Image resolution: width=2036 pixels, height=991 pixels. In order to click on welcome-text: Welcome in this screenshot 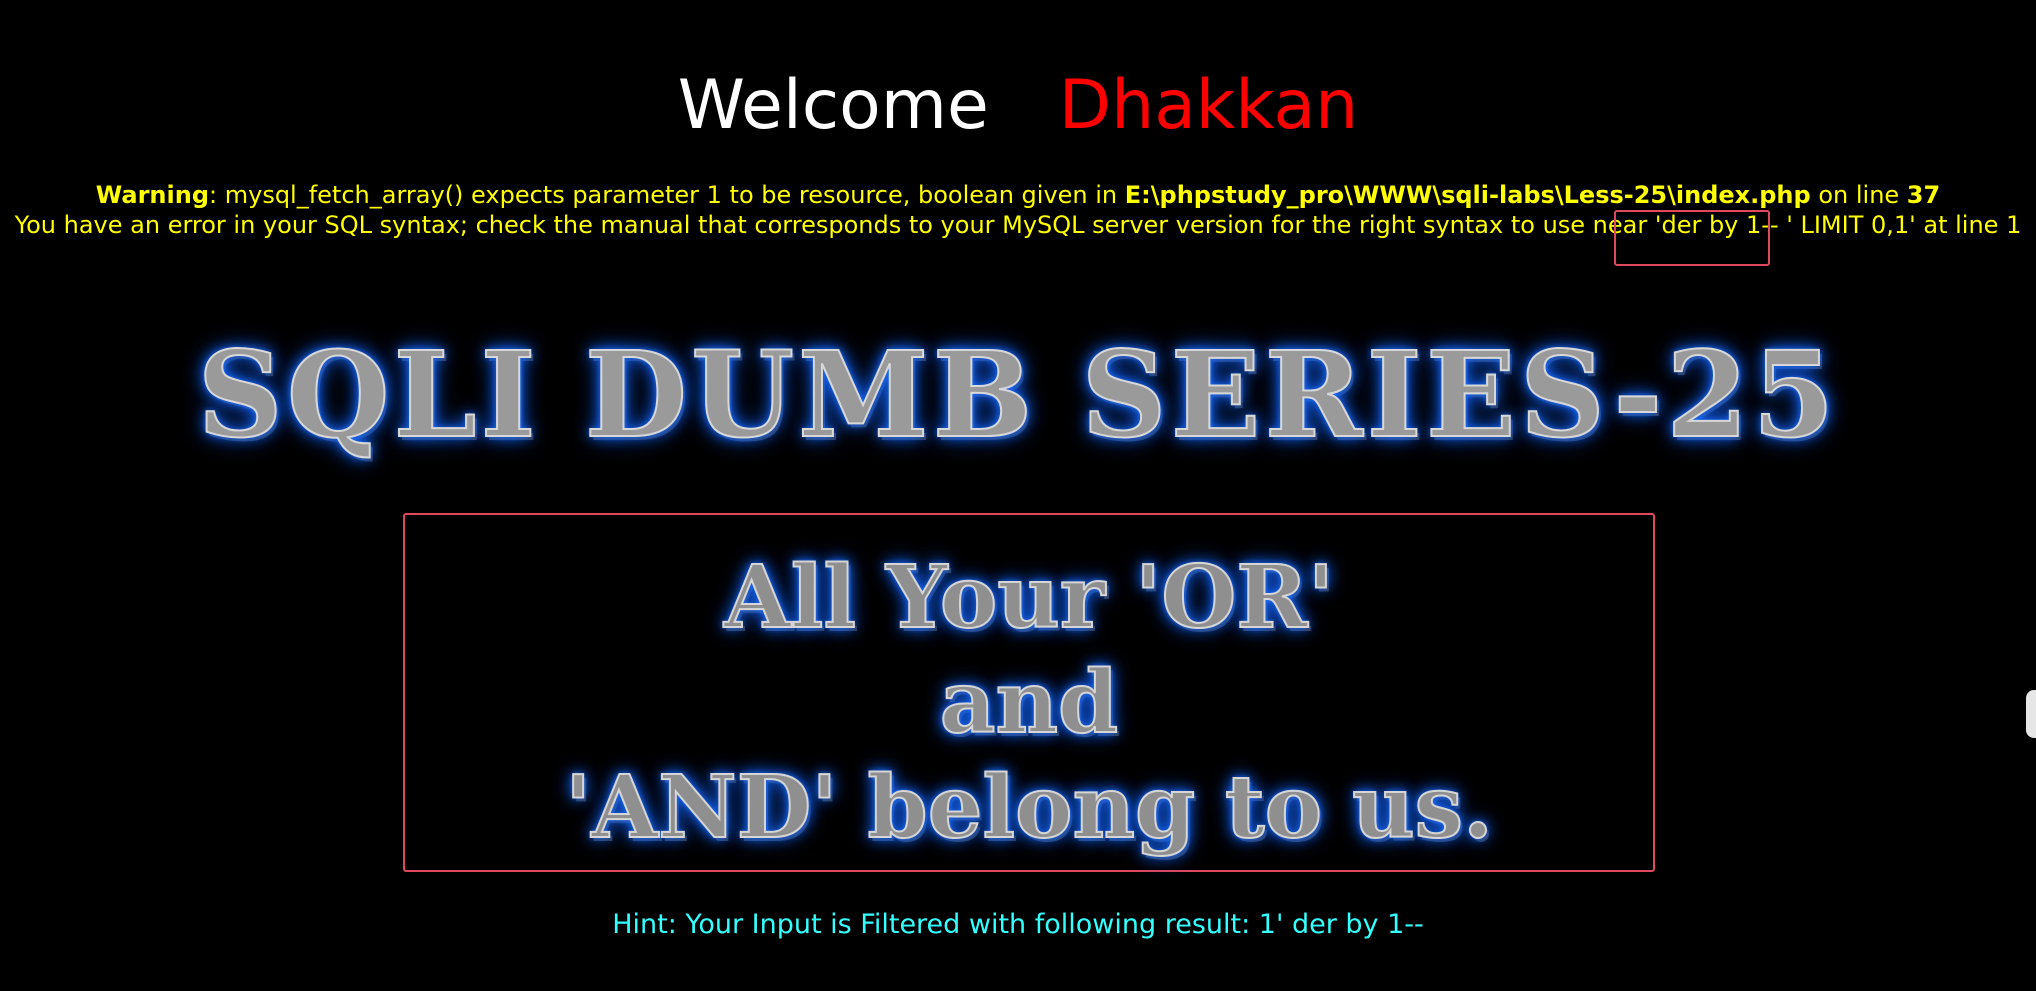, I will do `click(833, 105)`.